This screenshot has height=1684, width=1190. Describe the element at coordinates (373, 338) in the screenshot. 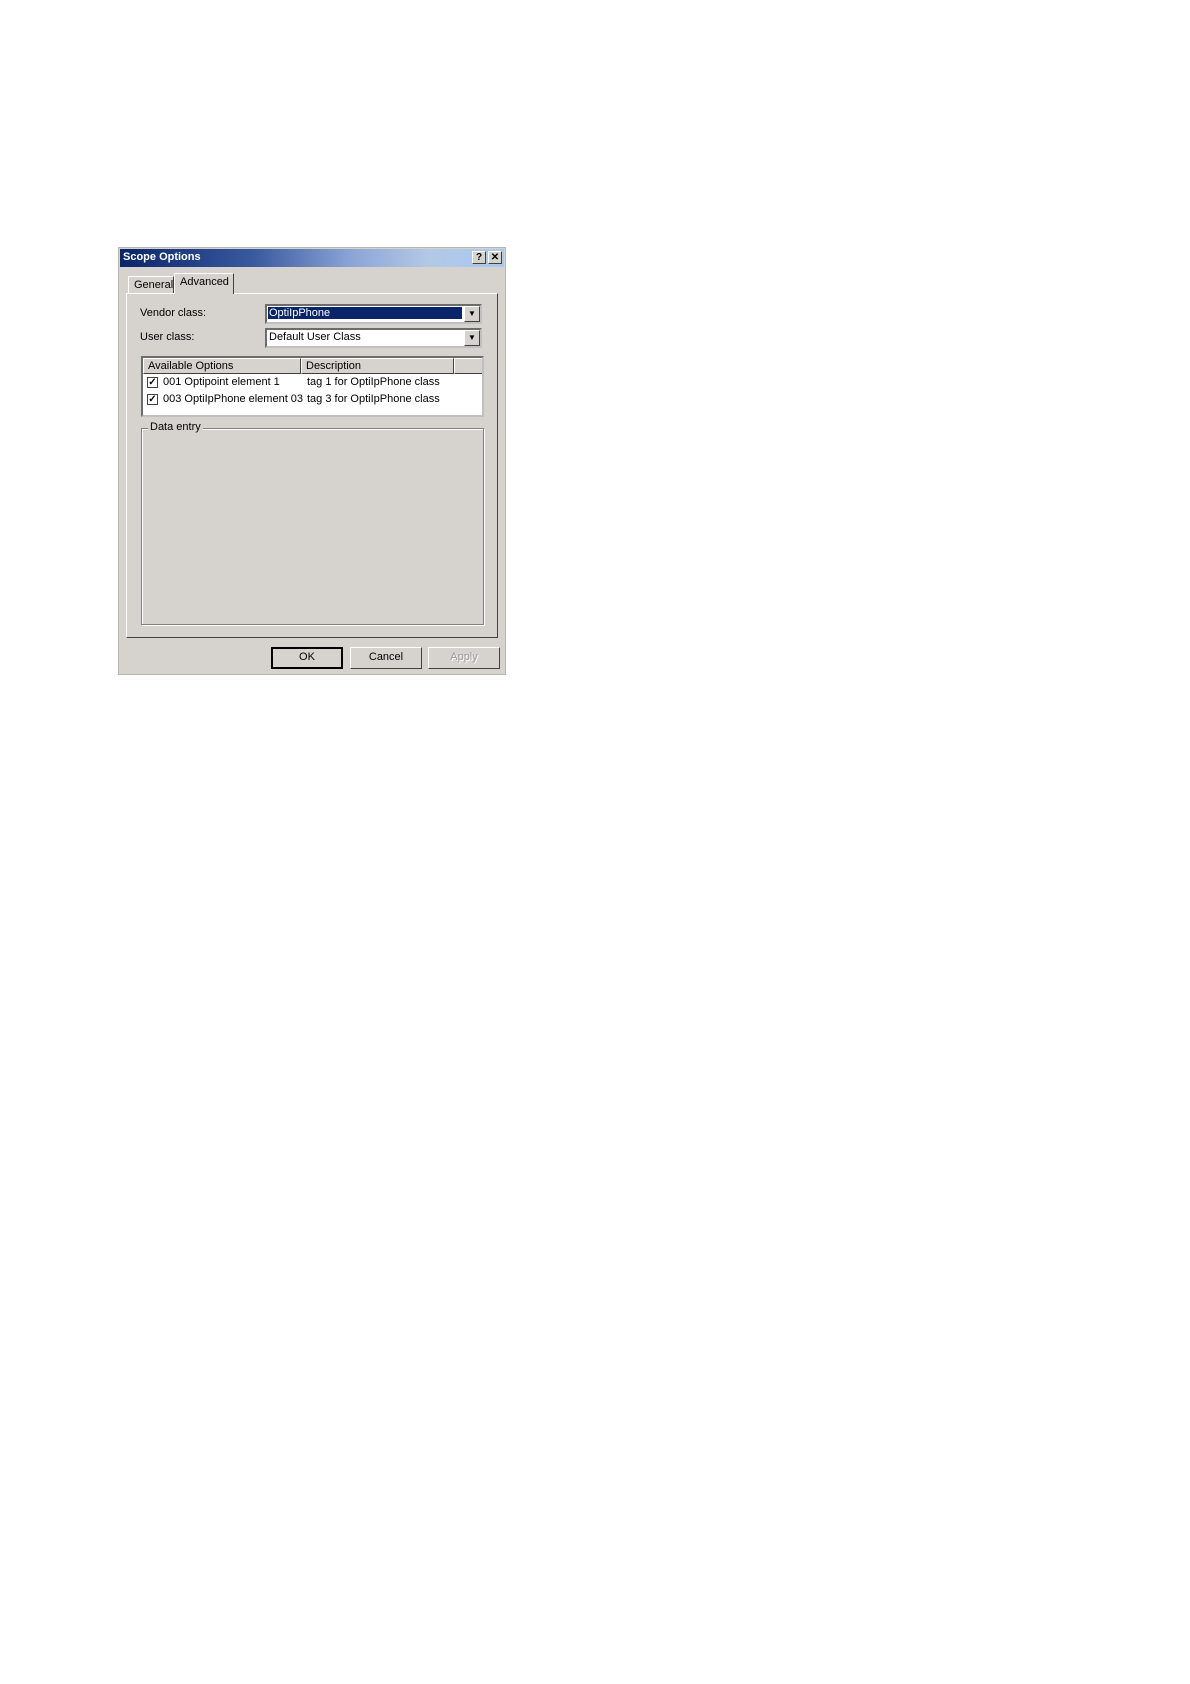

I see `user-class-select: Default User Class ▼` at that location.